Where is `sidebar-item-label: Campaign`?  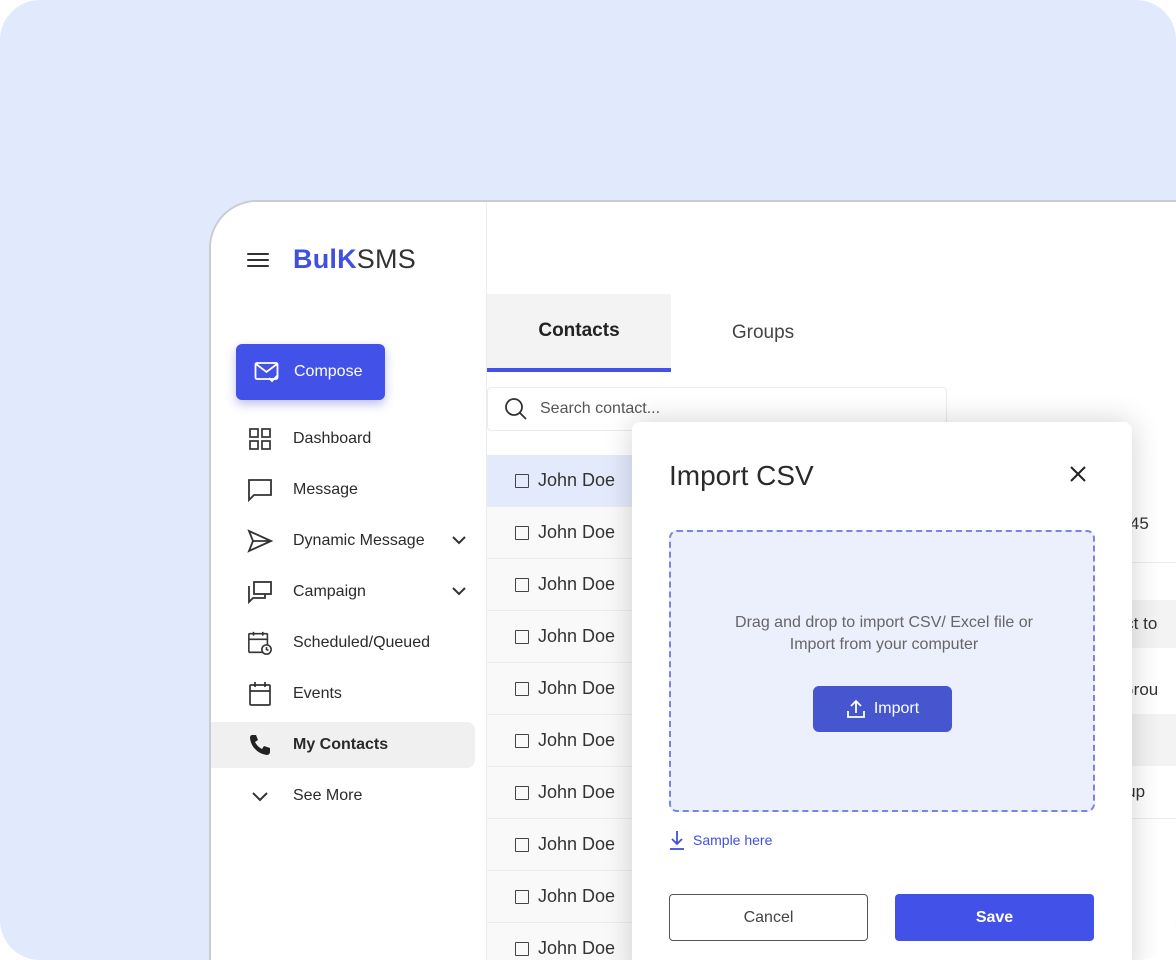
sidebar-item-label: Campaign is located at coordinates (329, 591).